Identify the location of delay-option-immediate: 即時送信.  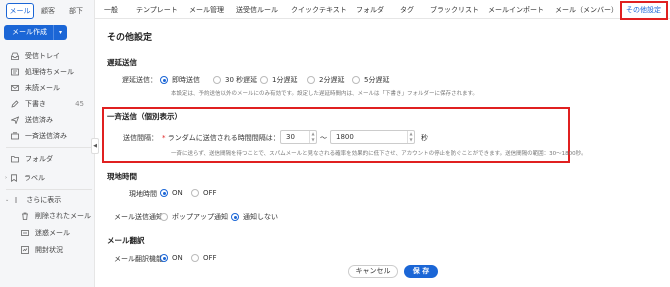
(180, 80).